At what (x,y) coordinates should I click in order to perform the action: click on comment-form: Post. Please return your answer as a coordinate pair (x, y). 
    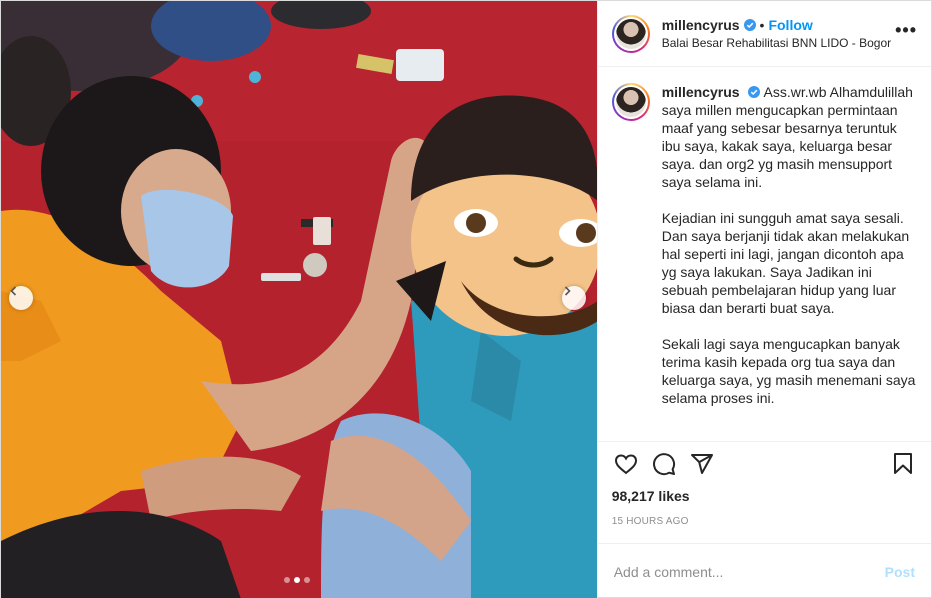
    Looking at the image, I should click on (764, 570).